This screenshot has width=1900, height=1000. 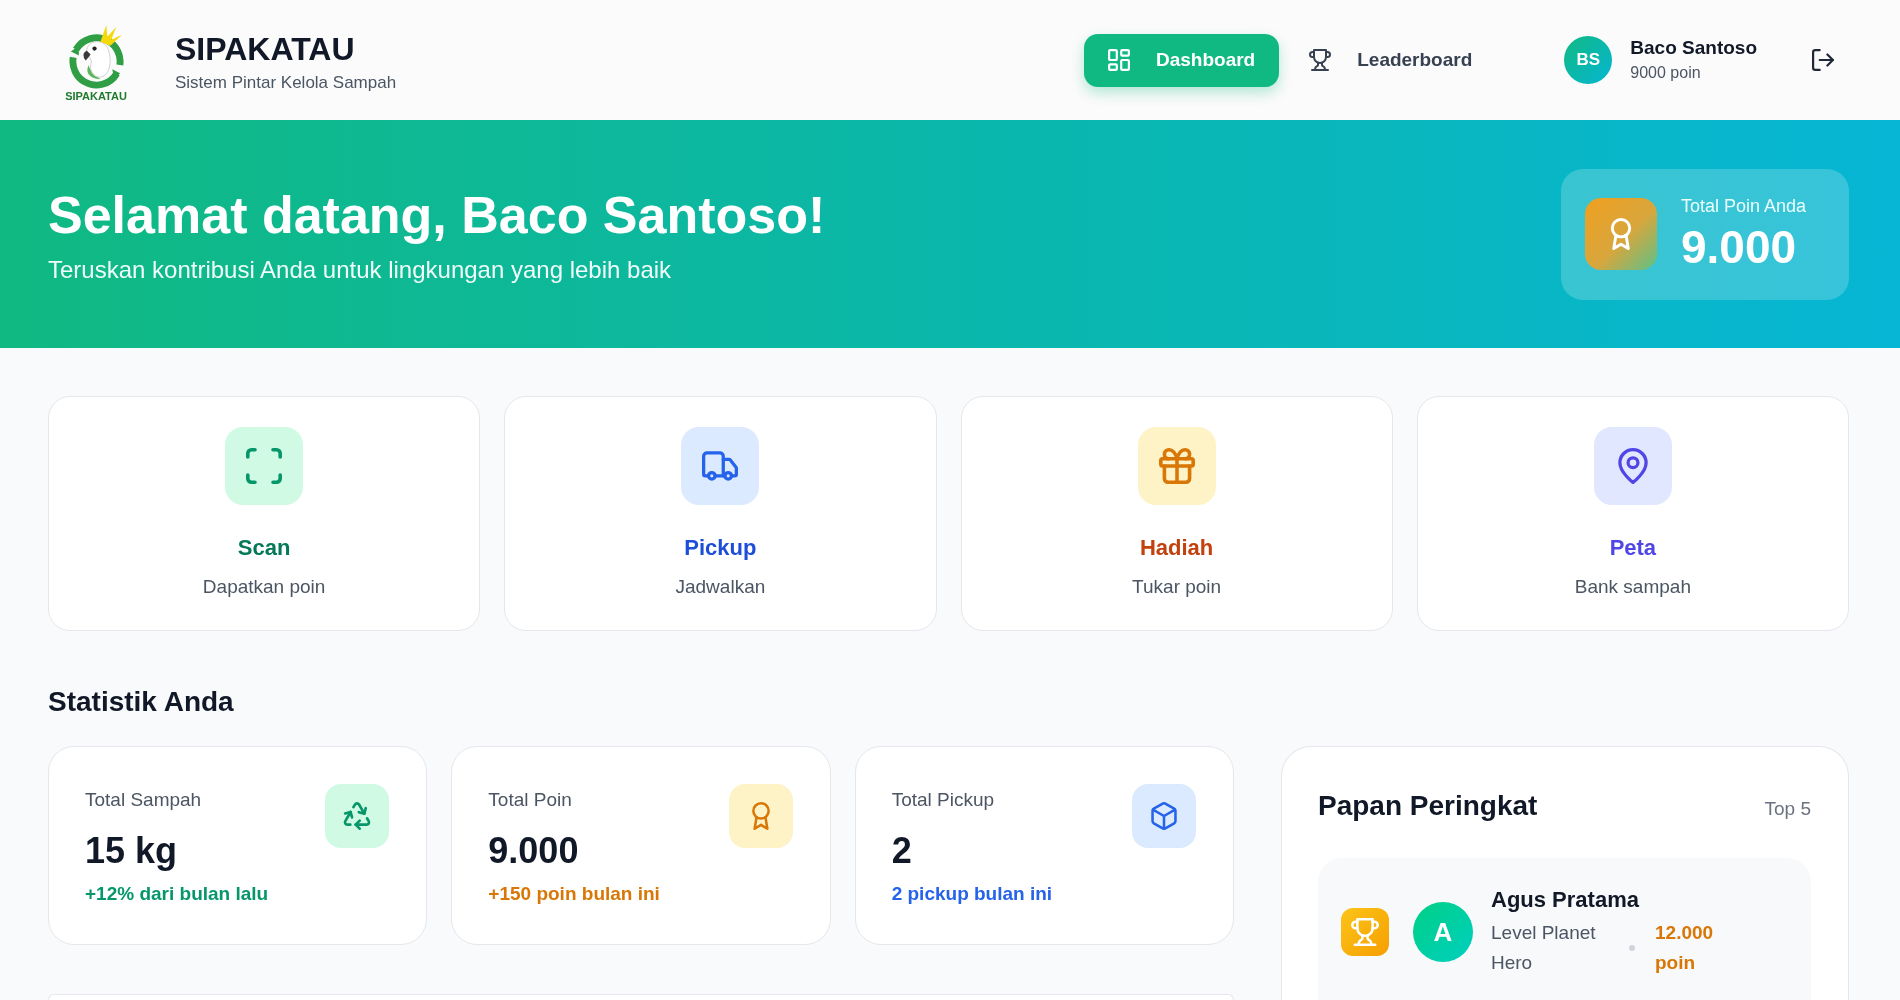 I want to click on welcome-title: Selamat datang, Baco Santoso!, so click(x=437, y=215).